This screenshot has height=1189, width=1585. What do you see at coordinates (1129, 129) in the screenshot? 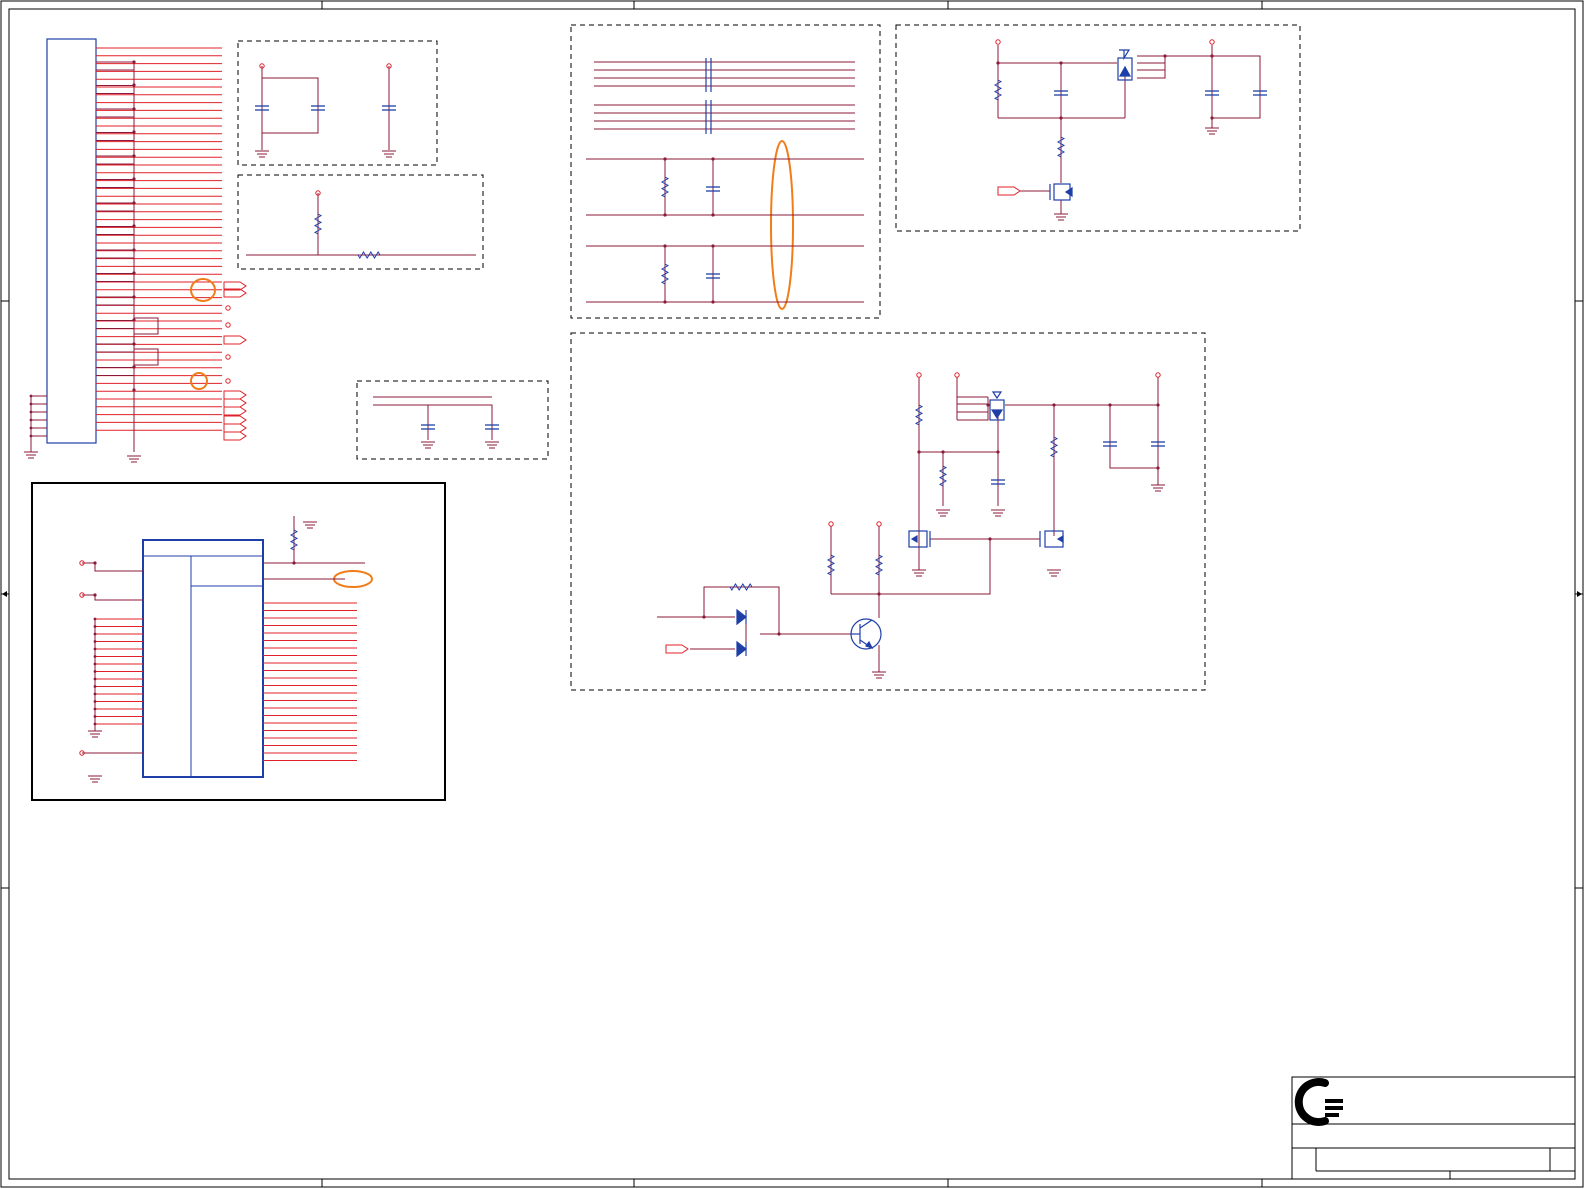
I see `load-switch-block-top` at bounding box center [1129, 129].